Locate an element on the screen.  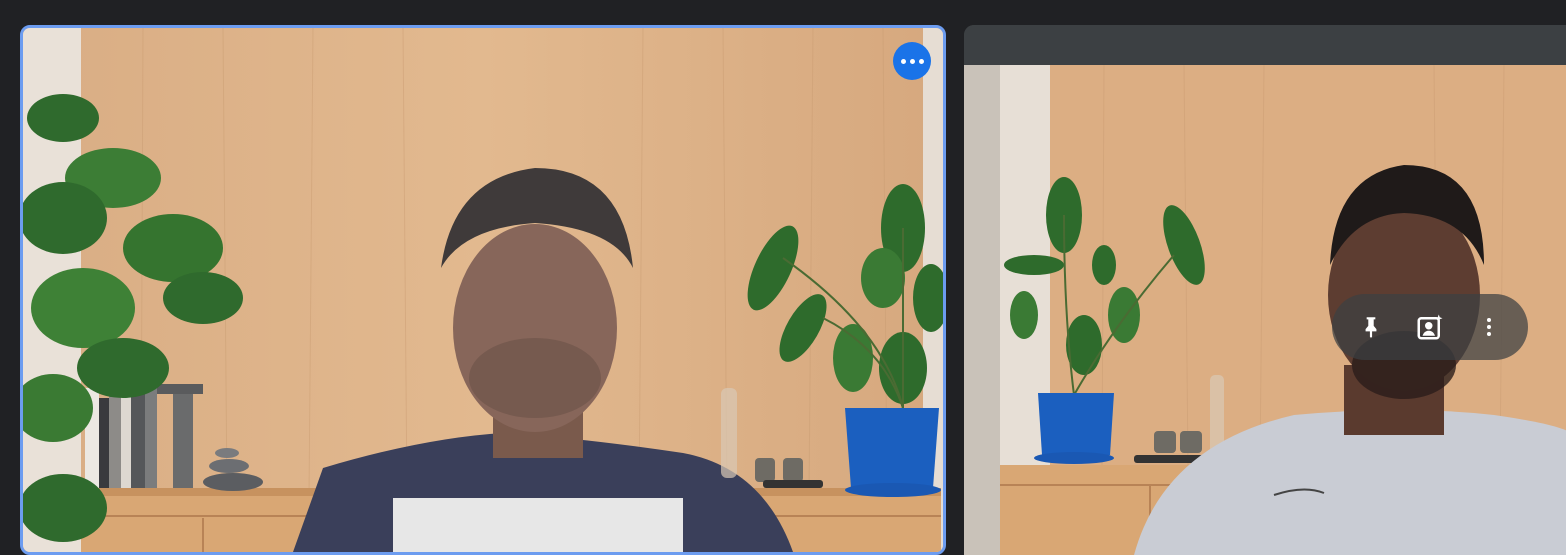
visual-effects-icon is located at coordinates (1430, 327).